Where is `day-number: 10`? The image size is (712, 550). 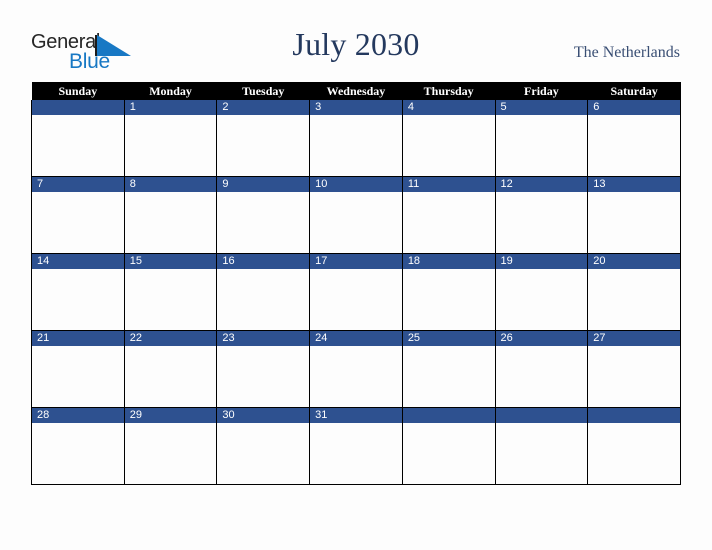
day-number: 10 is located at coordinates (356, 184).